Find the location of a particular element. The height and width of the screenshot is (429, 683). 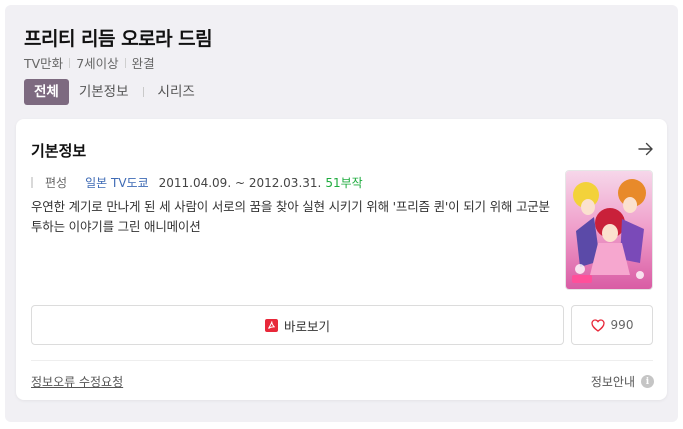

watch-now-button: 바로보기 is located at coordinates (297, 325).